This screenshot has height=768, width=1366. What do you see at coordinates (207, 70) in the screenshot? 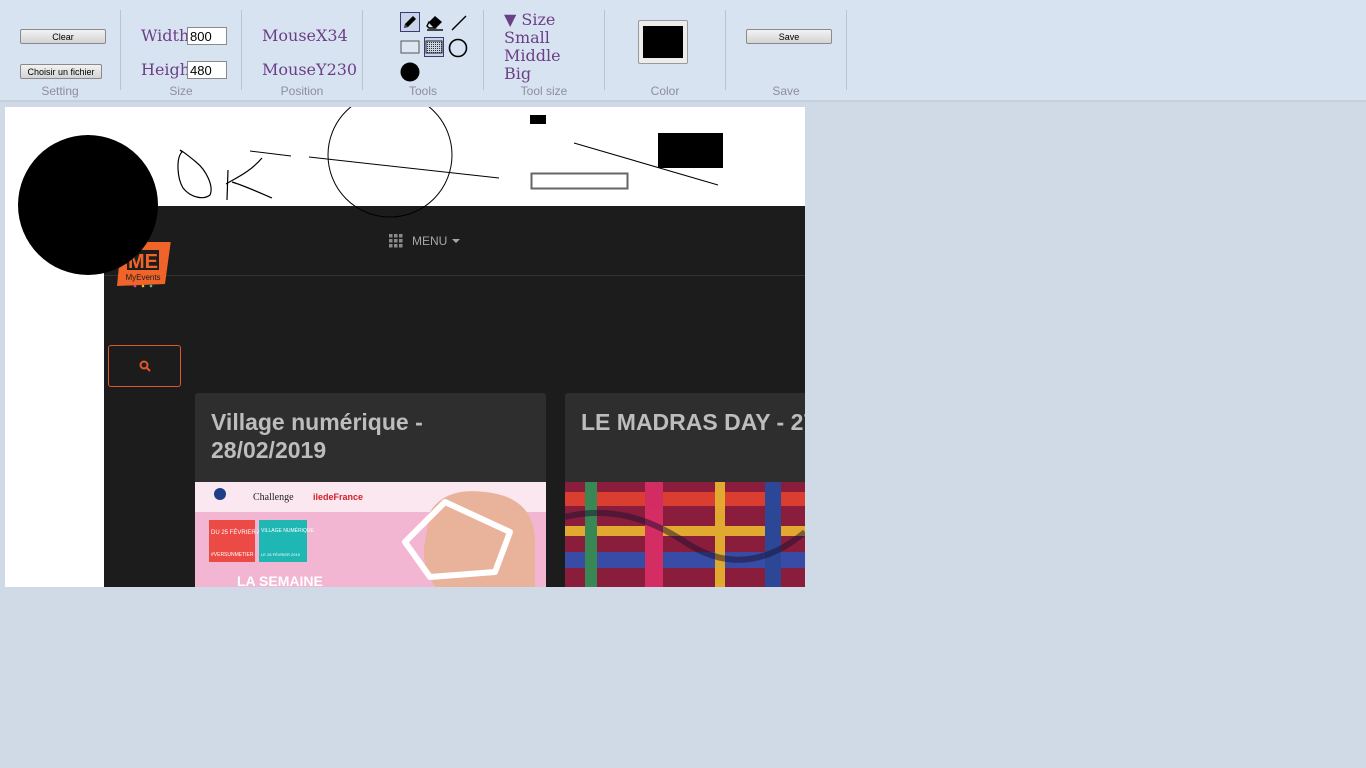
I see `height-input` at bounding box center [207, 70].